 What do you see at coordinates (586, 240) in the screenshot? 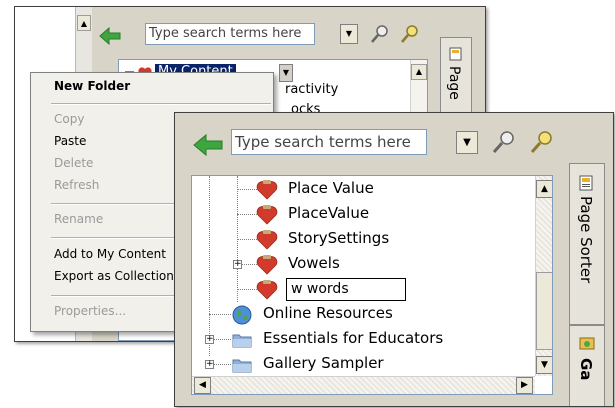
I see `tab-page-sorter-label: Page Sorter` at bounding box center [586, 240].